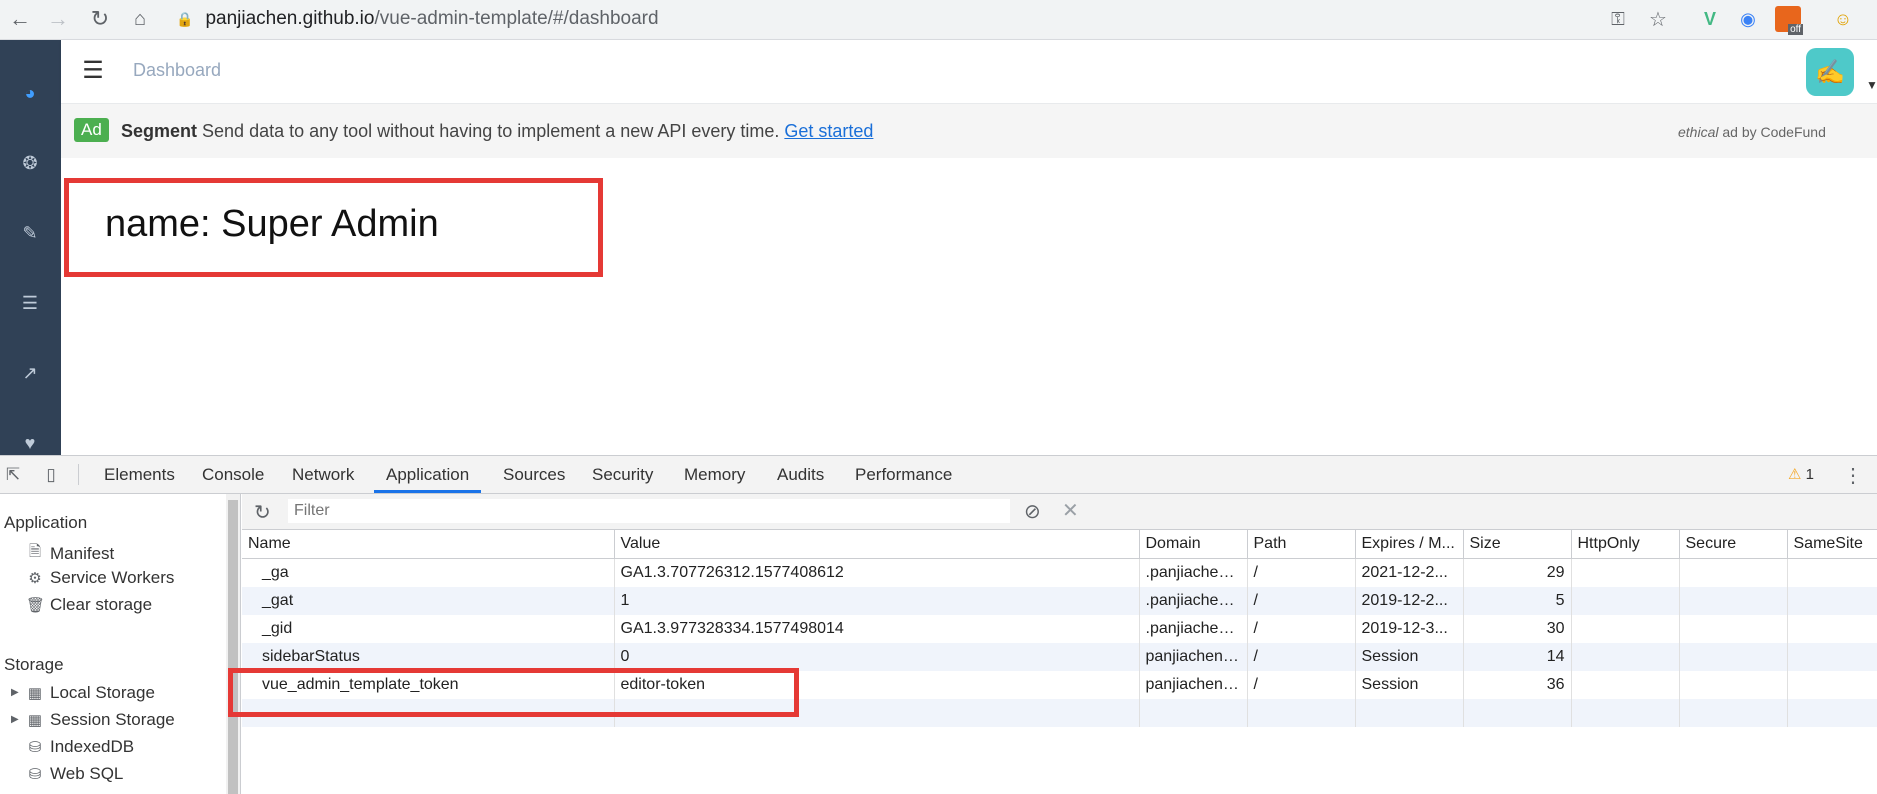 Image resolution: width=1877 pixels, height=794 pixels. What do you see at coordinates (82, 553) in the screenshot?
I see `sidebar-item-label: Manifest` at bounding box center [82, 553].